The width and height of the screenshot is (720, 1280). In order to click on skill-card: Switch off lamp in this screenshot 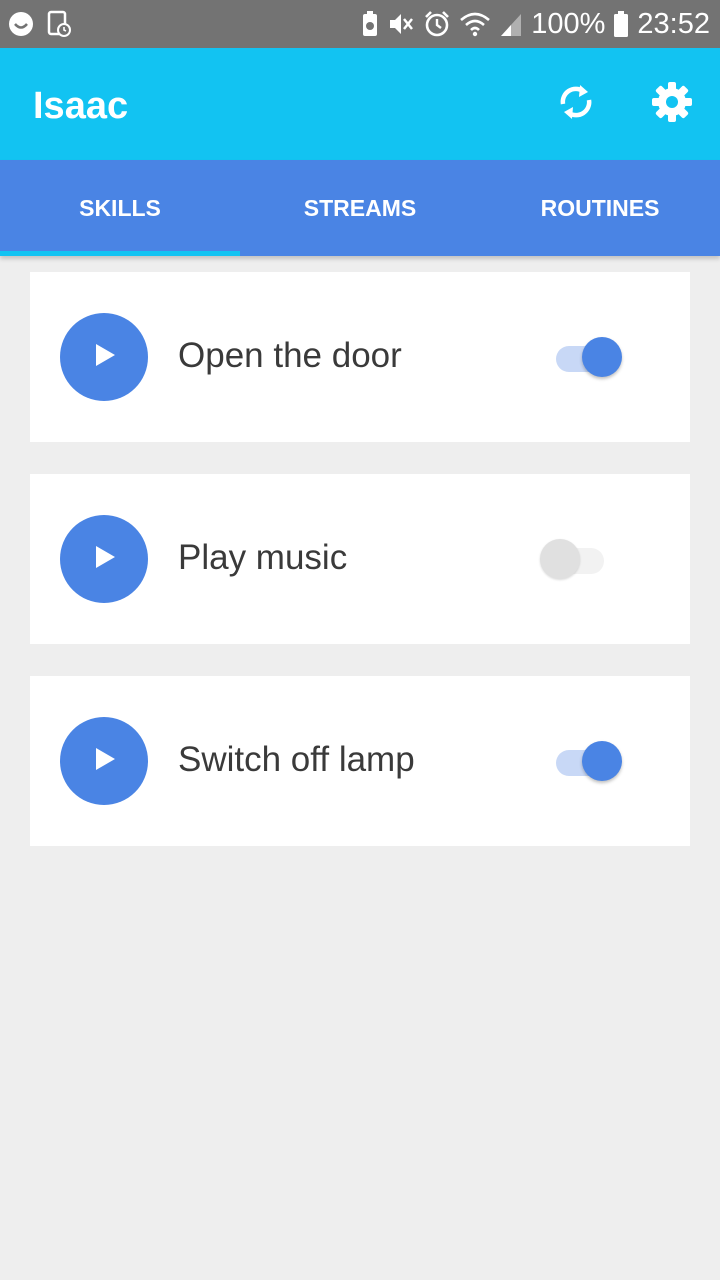, I will do `click(360, 761)`.